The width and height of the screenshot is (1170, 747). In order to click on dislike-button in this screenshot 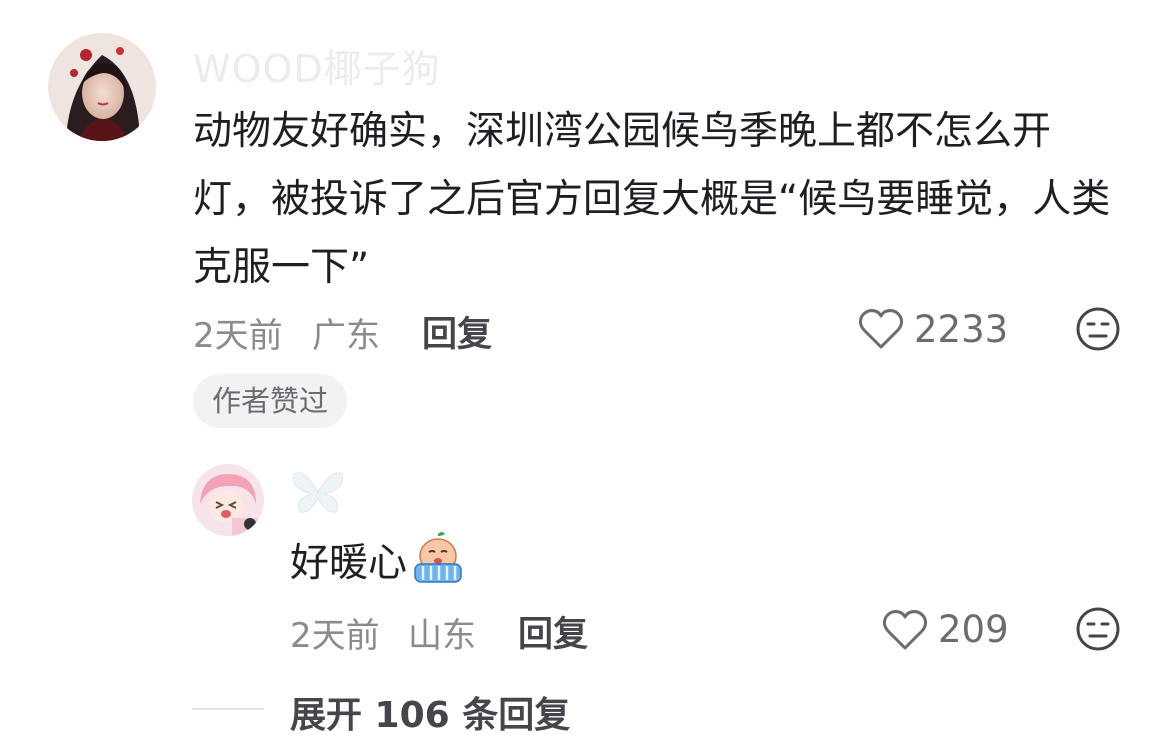, I will do `click(1098, 329)`.